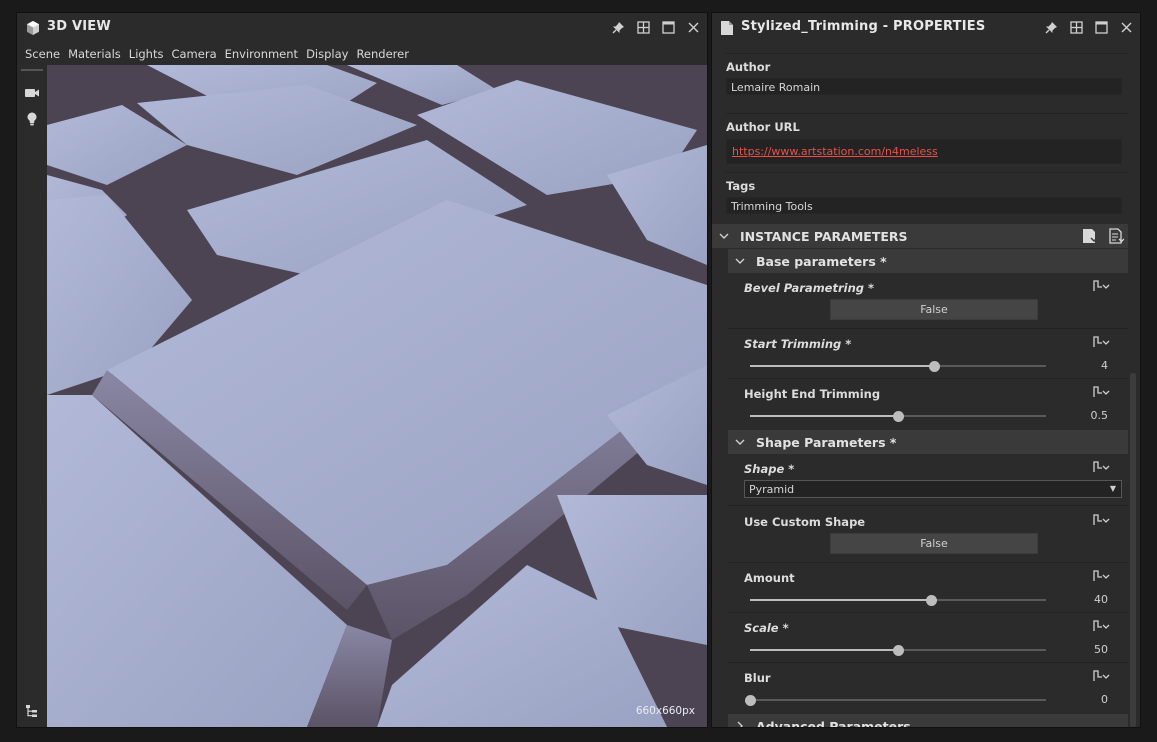 The height and width of the screenshot is (742, 1157). What do you see at coordinates (863, 26) in the screenshot?
I see `properties-title: Stylized_Trimming - PROPERTIES` at bounding box center [863, 26].